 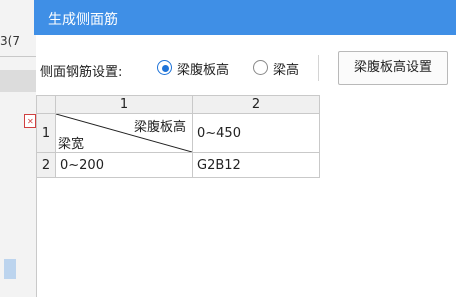 What do you see at coordinates (159, 127) in the screenshot?
I see `diagonal-header-top-label: 梁腹板高` at bounding box center [159, 127].